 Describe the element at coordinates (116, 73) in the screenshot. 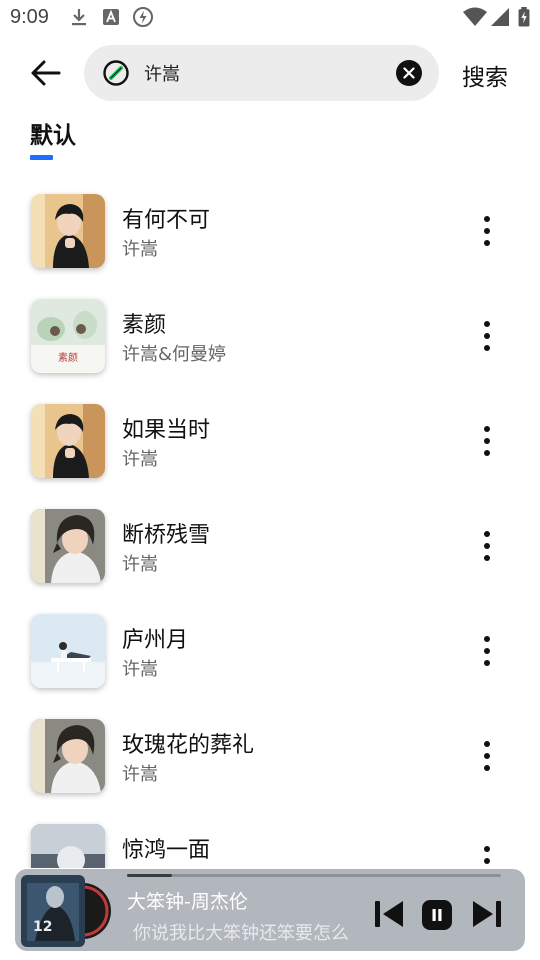

I see `app-logo-icon` at that location.